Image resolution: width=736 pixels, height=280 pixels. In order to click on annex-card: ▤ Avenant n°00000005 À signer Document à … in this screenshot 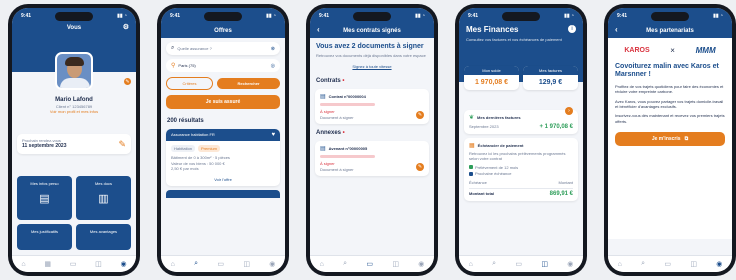, I will do `click(372, 158)`.